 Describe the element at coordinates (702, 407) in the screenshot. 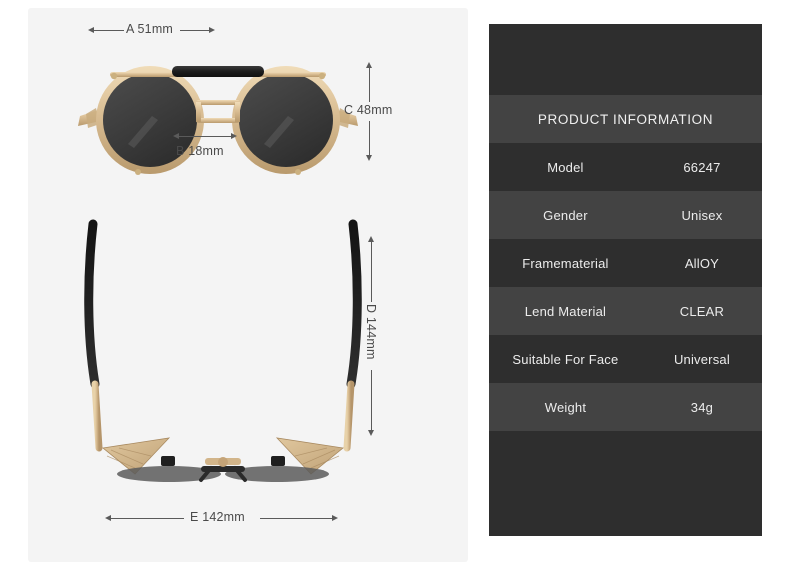

I see `spec-value-weight: 34g` at that location.